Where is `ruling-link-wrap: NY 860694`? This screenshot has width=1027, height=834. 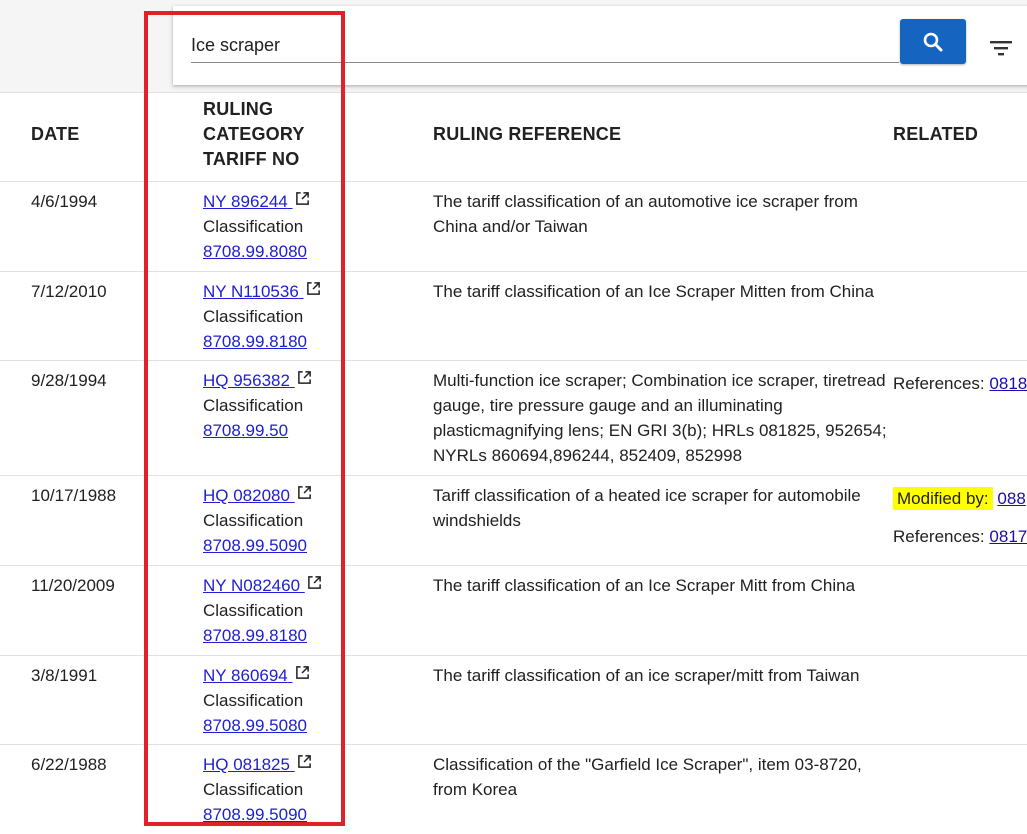 ruling-link-wrap: NY 860694 is located at coordinates (273, 675).